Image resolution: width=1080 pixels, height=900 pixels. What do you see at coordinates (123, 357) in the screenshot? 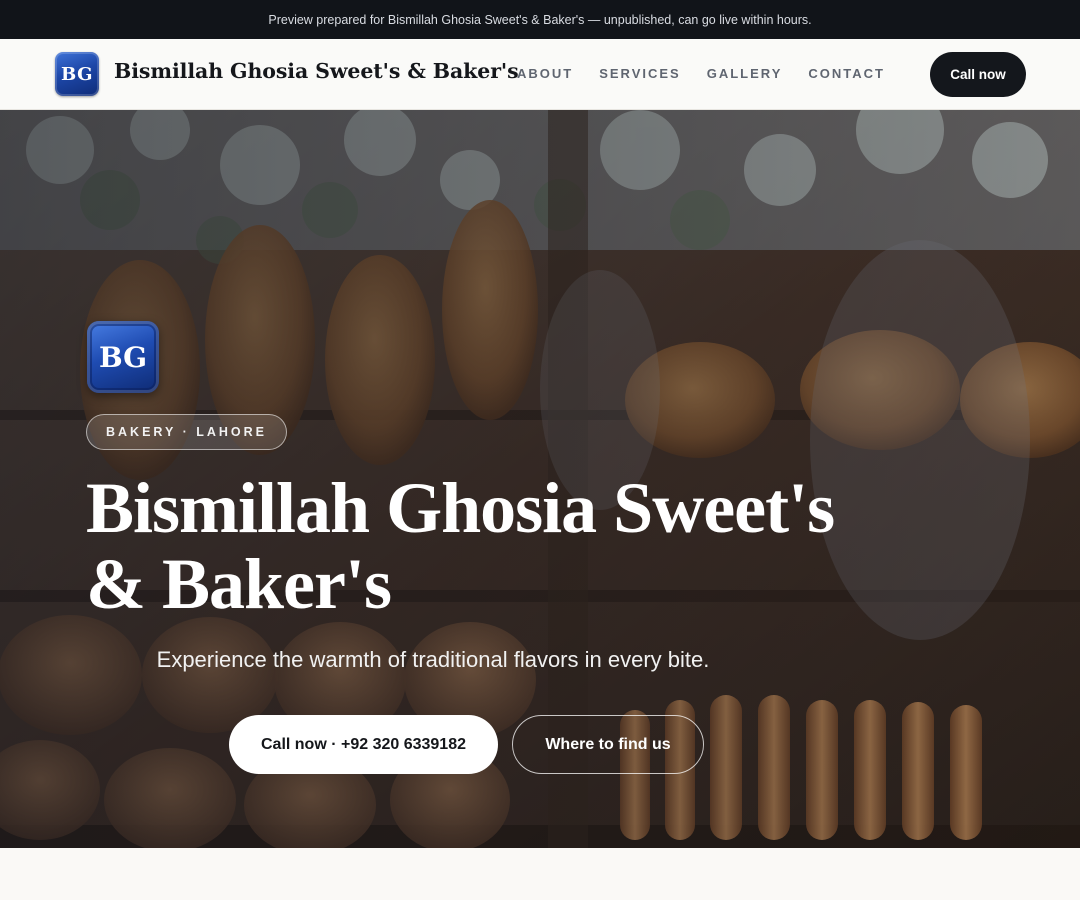
I see `hero-logo-icon: BG` at bounding box center [123, 357].